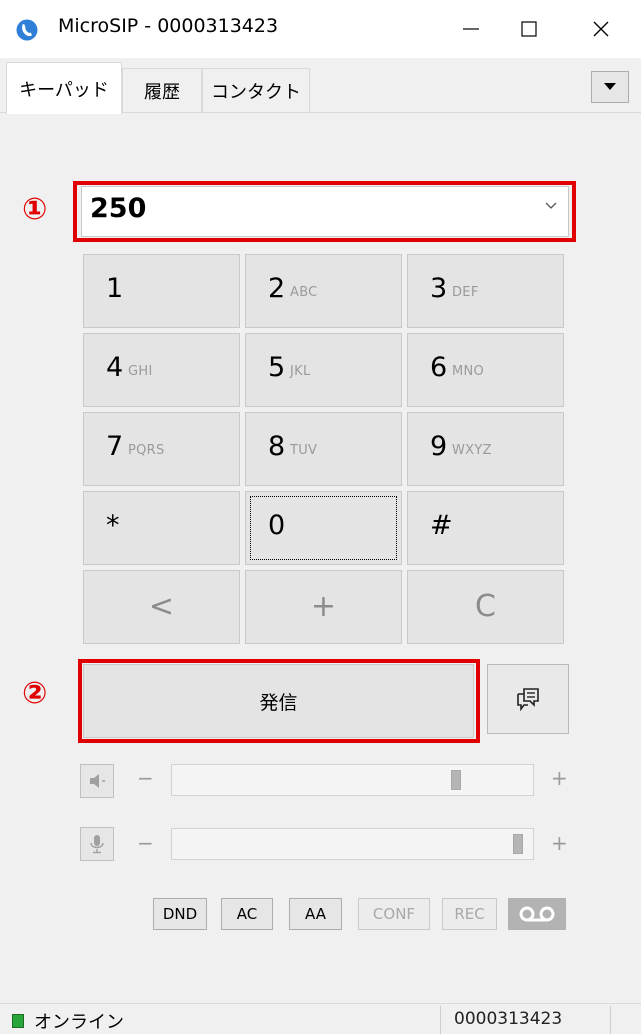 This screenshot has height=1034, width=641. I want to click on key-digit: *, so click(113, 525).